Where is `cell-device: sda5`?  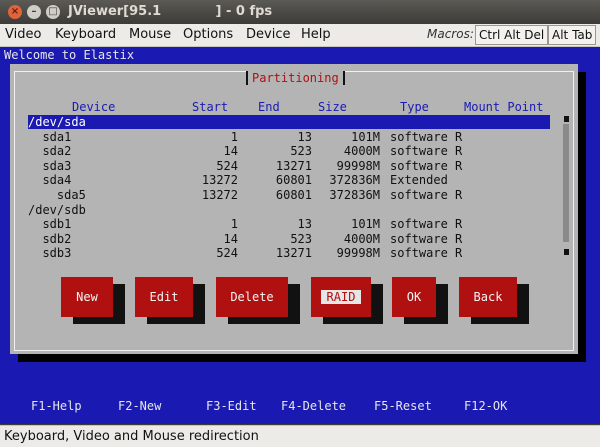 cell-device: sda5 is located at coordinates (57, 195).